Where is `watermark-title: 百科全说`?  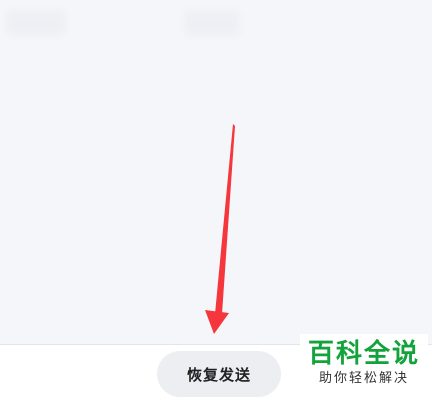
watermark-title: 百科全说 is located at coordinates (363, 354).